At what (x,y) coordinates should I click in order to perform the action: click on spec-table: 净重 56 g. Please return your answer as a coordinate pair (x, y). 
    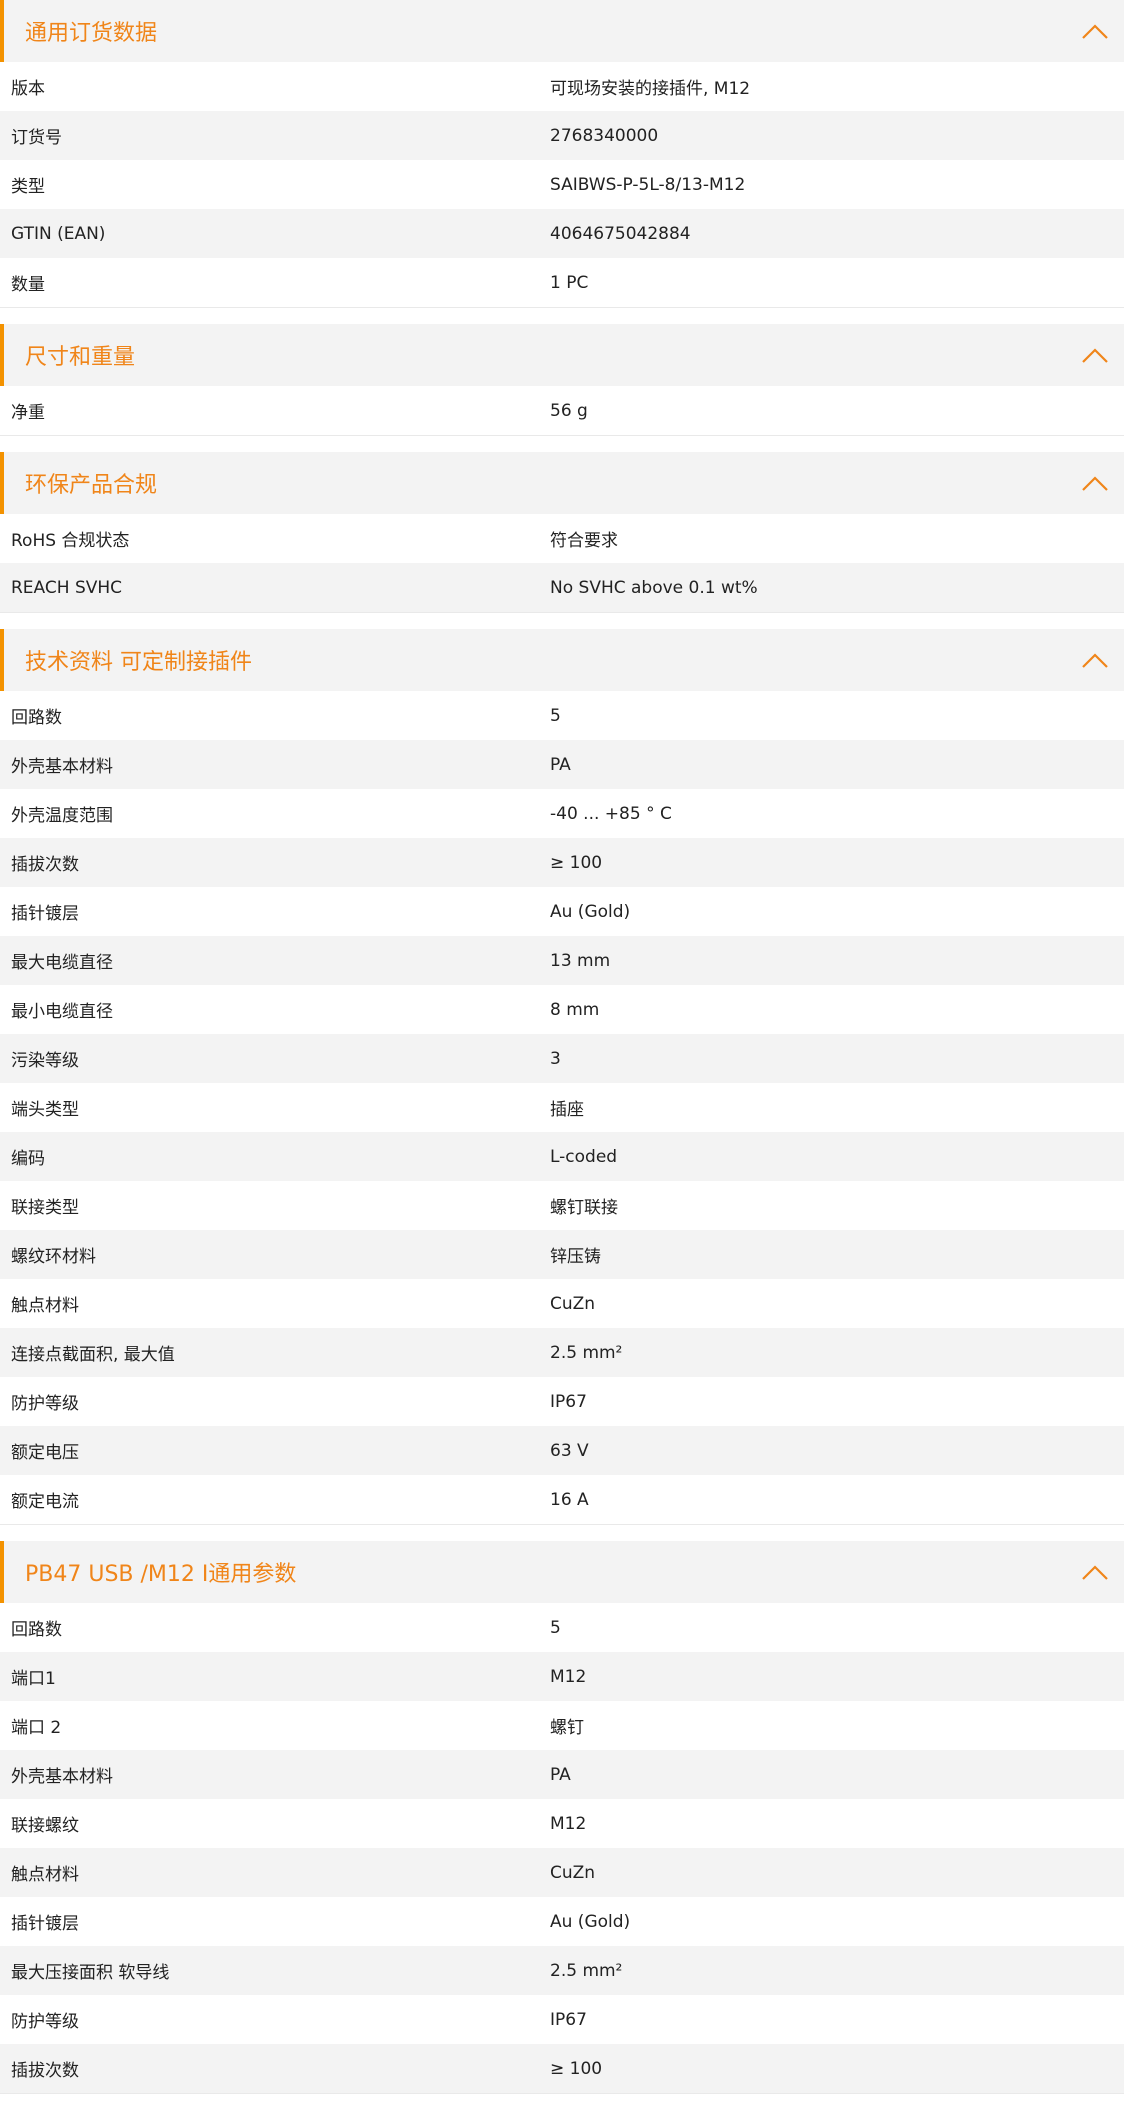
    Looking at the image, I should click on (562, 411).